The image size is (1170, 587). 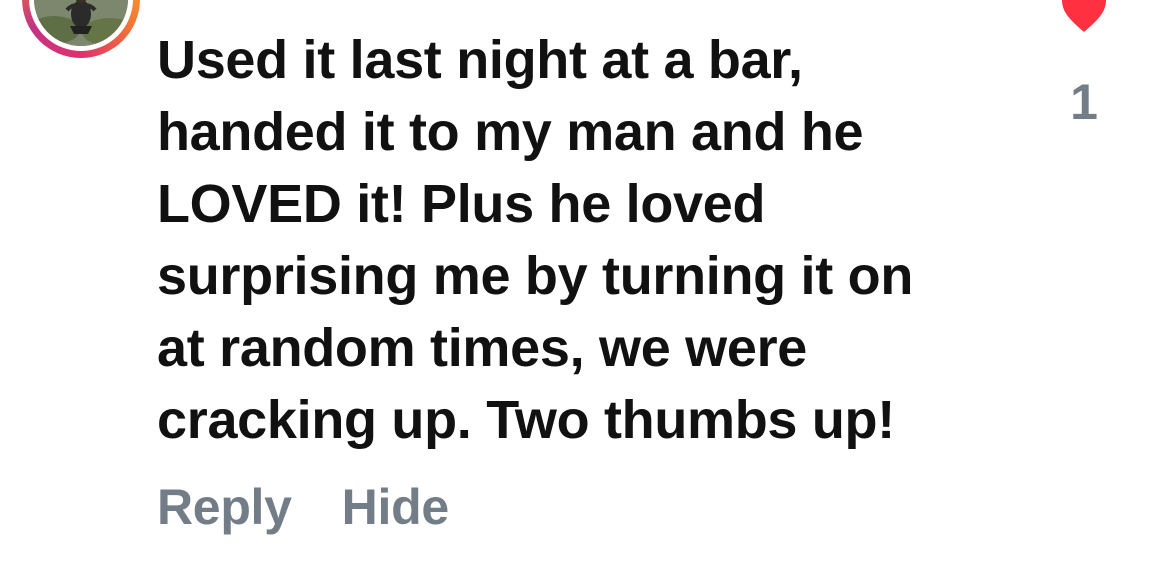 I want to click on like-column: 1, so click(x=1084, y=65).